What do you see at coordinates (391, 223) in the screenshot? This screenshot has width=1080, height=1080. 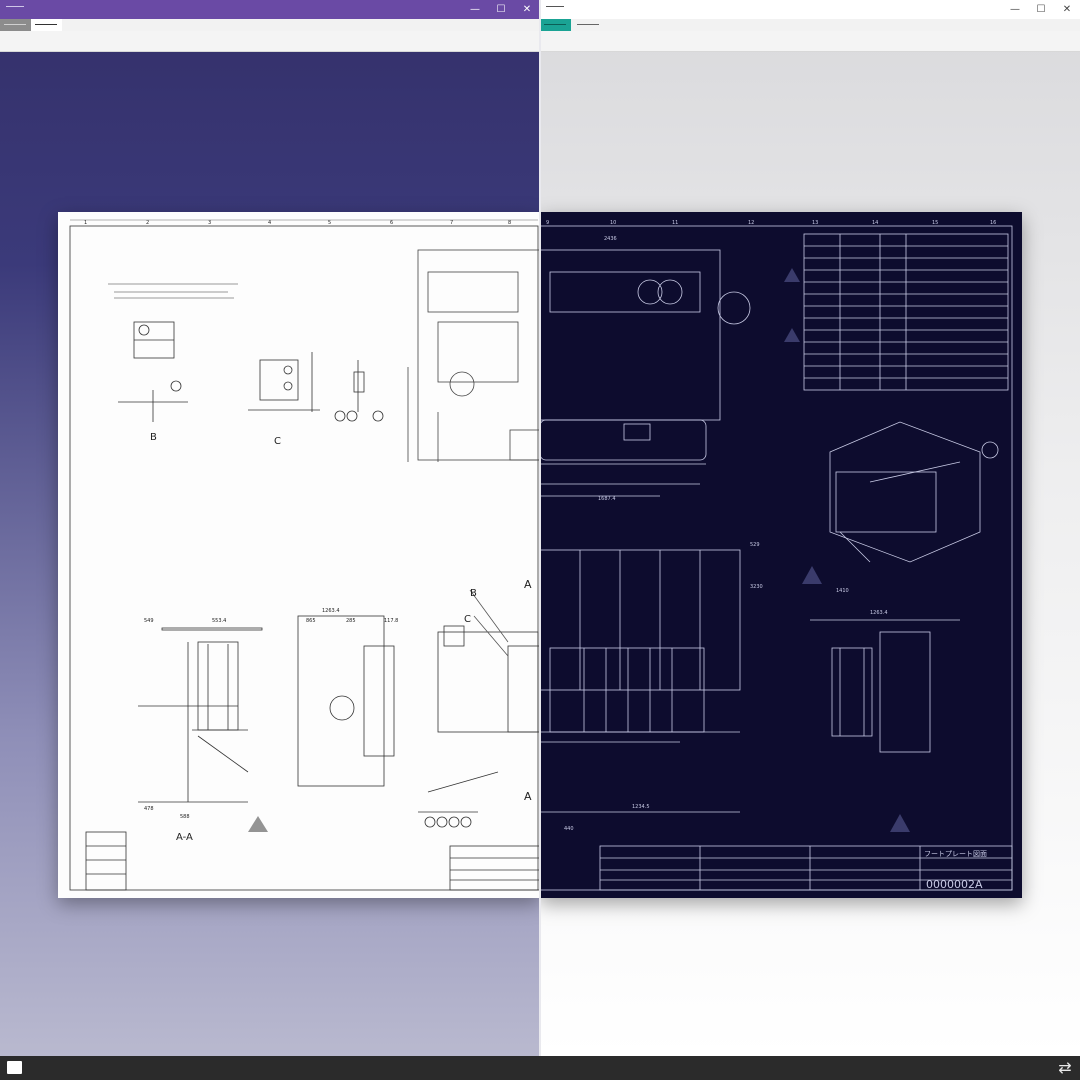 I see `col-num-6: 6` at bounding box center [391, 223].